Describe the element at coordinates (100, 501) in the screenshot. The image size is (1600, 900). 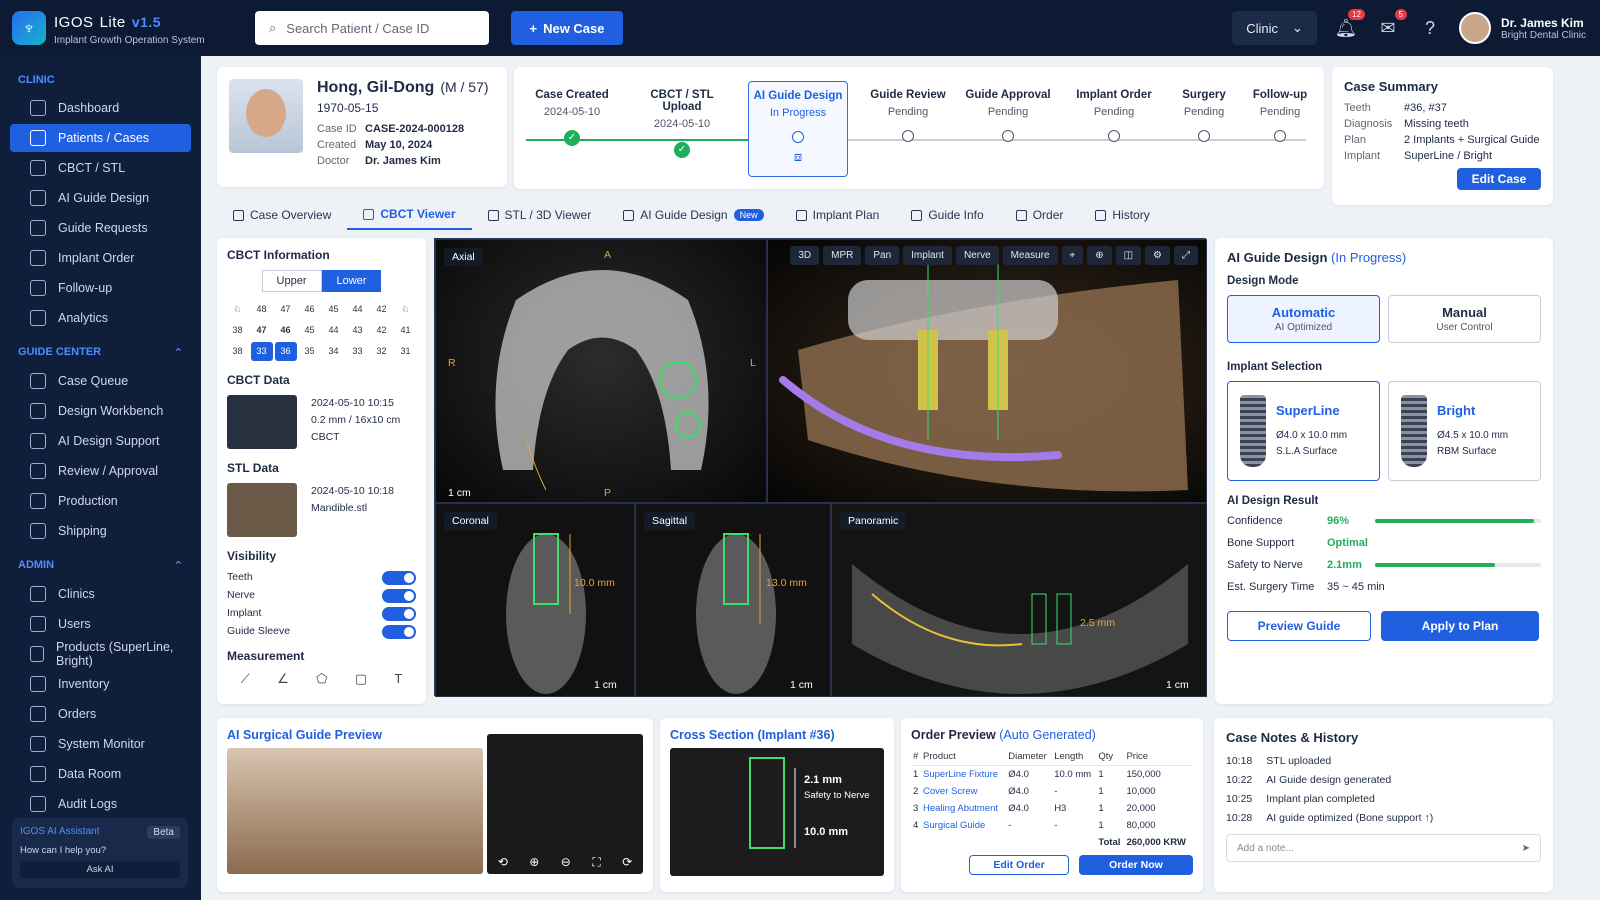
I see `sidebar-item-production: Production` at that location.